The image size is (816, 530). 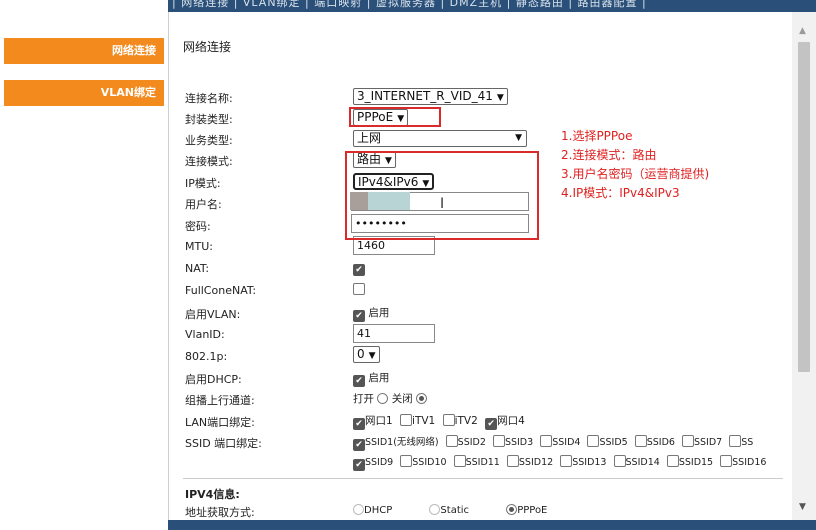 I want to click on ssid8-checkbox, so click(x=735, y=441).